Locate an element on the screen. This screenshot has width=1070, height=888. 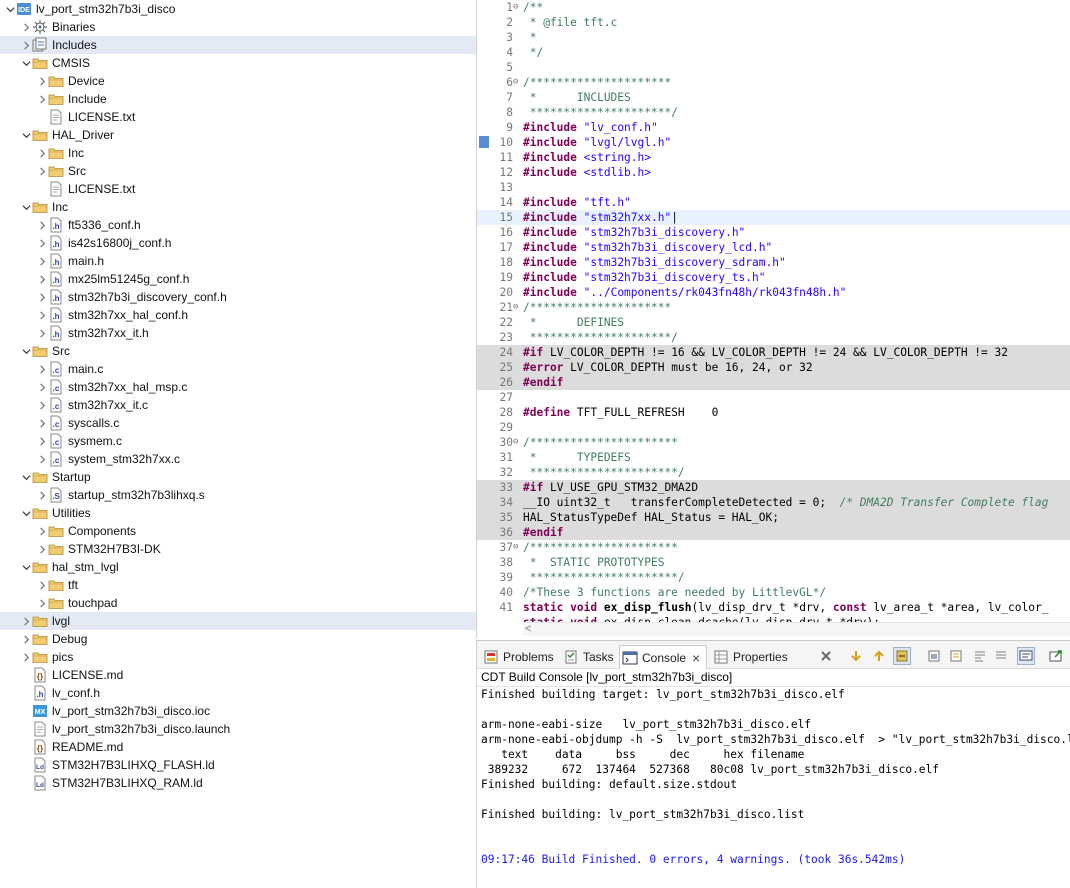
tree-item: Components is located at coordinates (238, 531).